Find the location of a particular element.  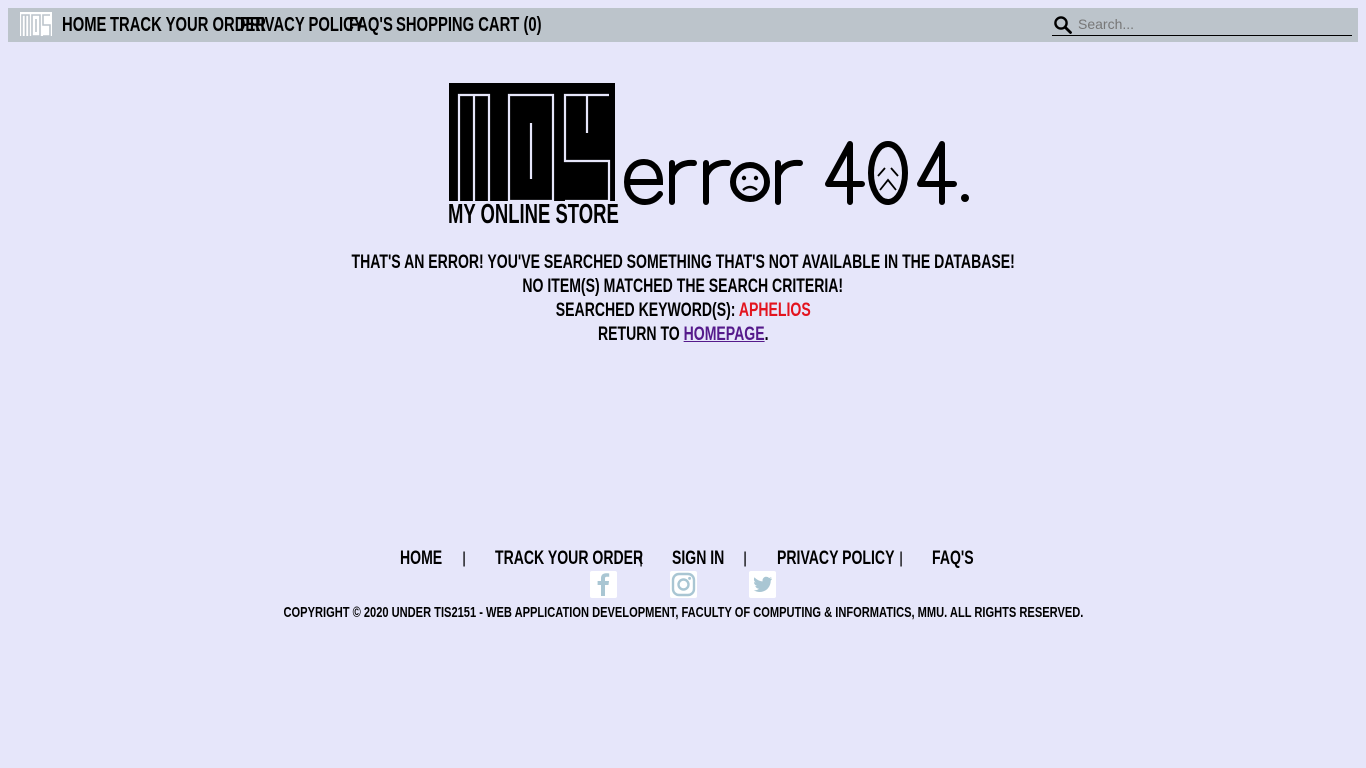

search-bar is located at coordinates (1202, 24).